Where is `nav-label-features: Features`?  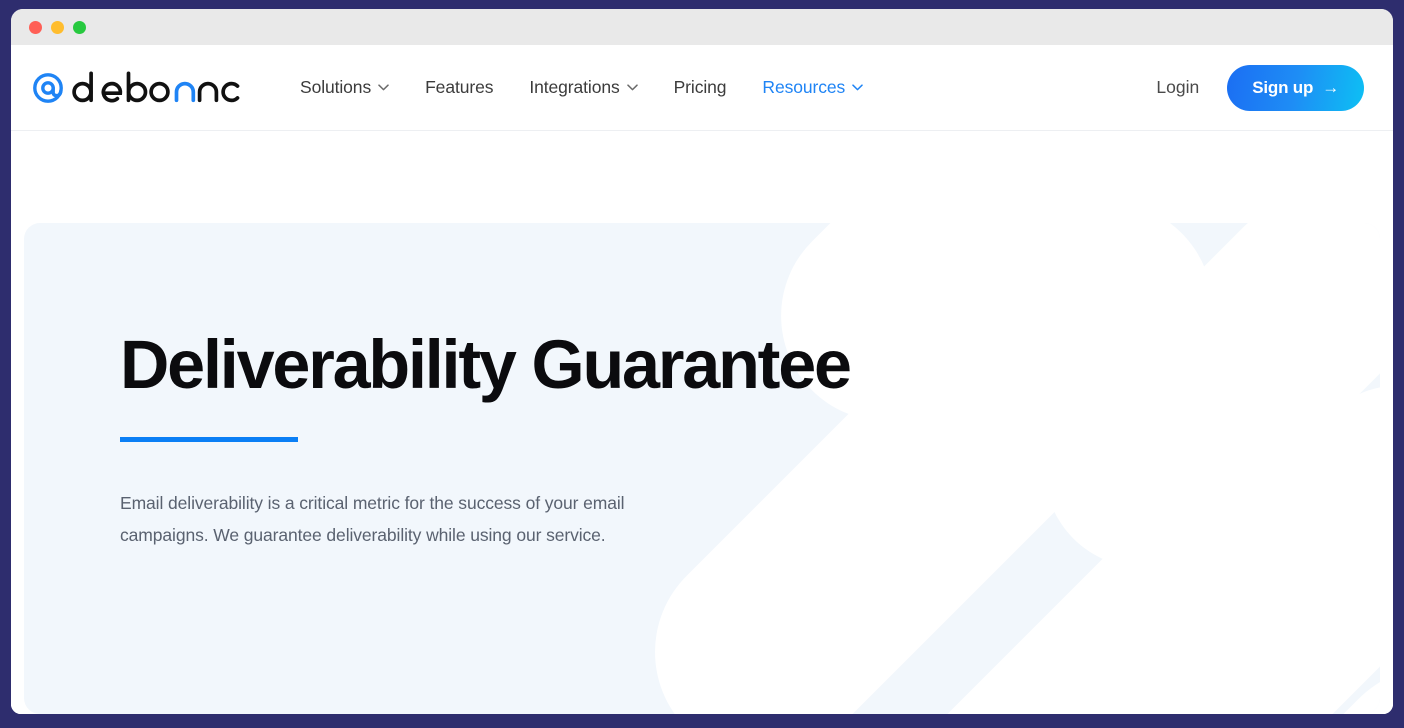 nav-label-features: Features is located at coordinates (459, 87).